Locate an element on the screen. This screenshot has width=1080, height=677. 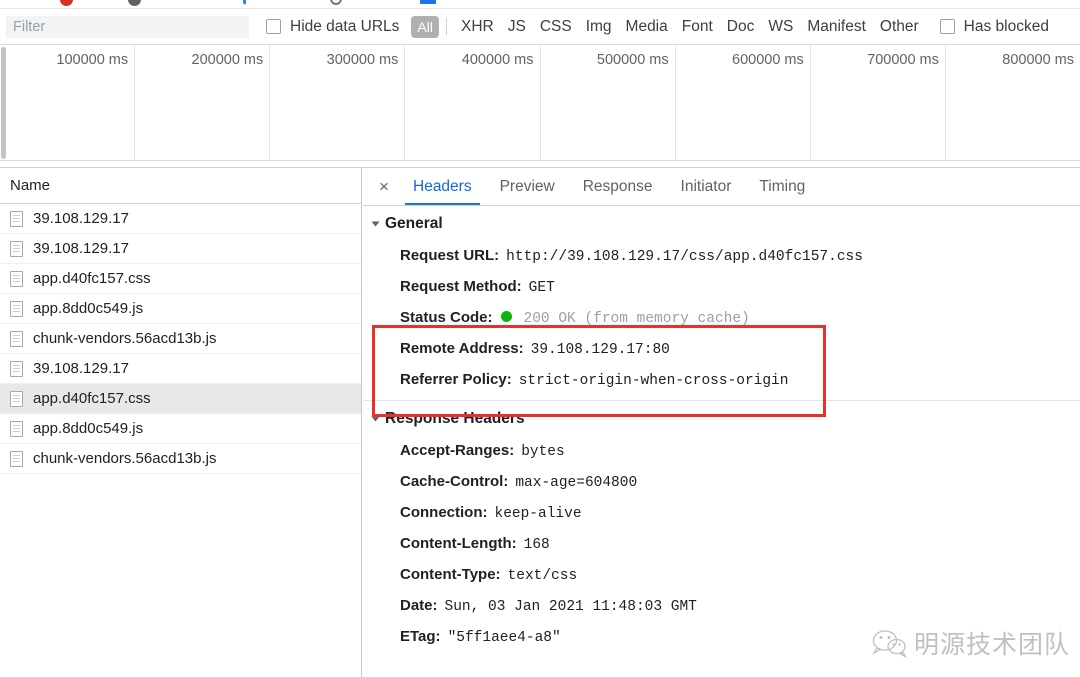
header-row-request-method: Request Method: GET is located at coordinates (721, 287).